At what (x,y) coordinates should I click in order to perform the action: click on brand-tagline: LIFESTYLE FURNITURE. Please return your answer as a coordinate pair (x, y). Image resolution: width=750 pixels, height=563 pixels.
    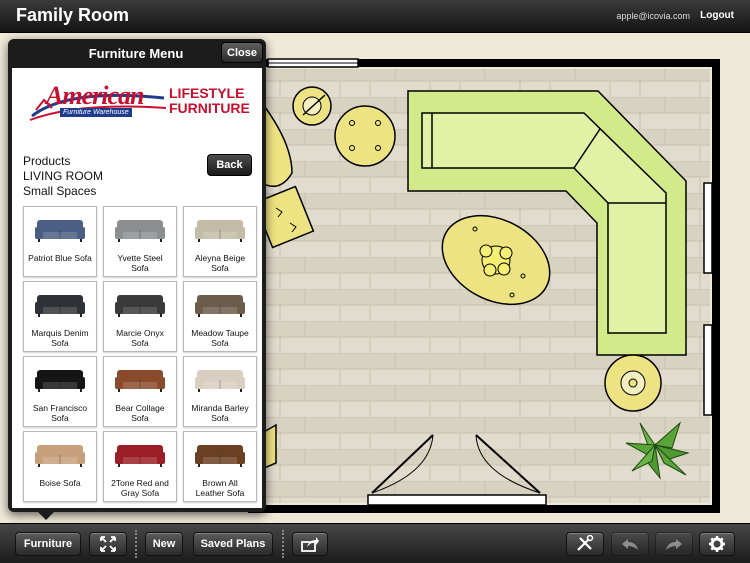
    Looking at the image, I should click on (209, 100).